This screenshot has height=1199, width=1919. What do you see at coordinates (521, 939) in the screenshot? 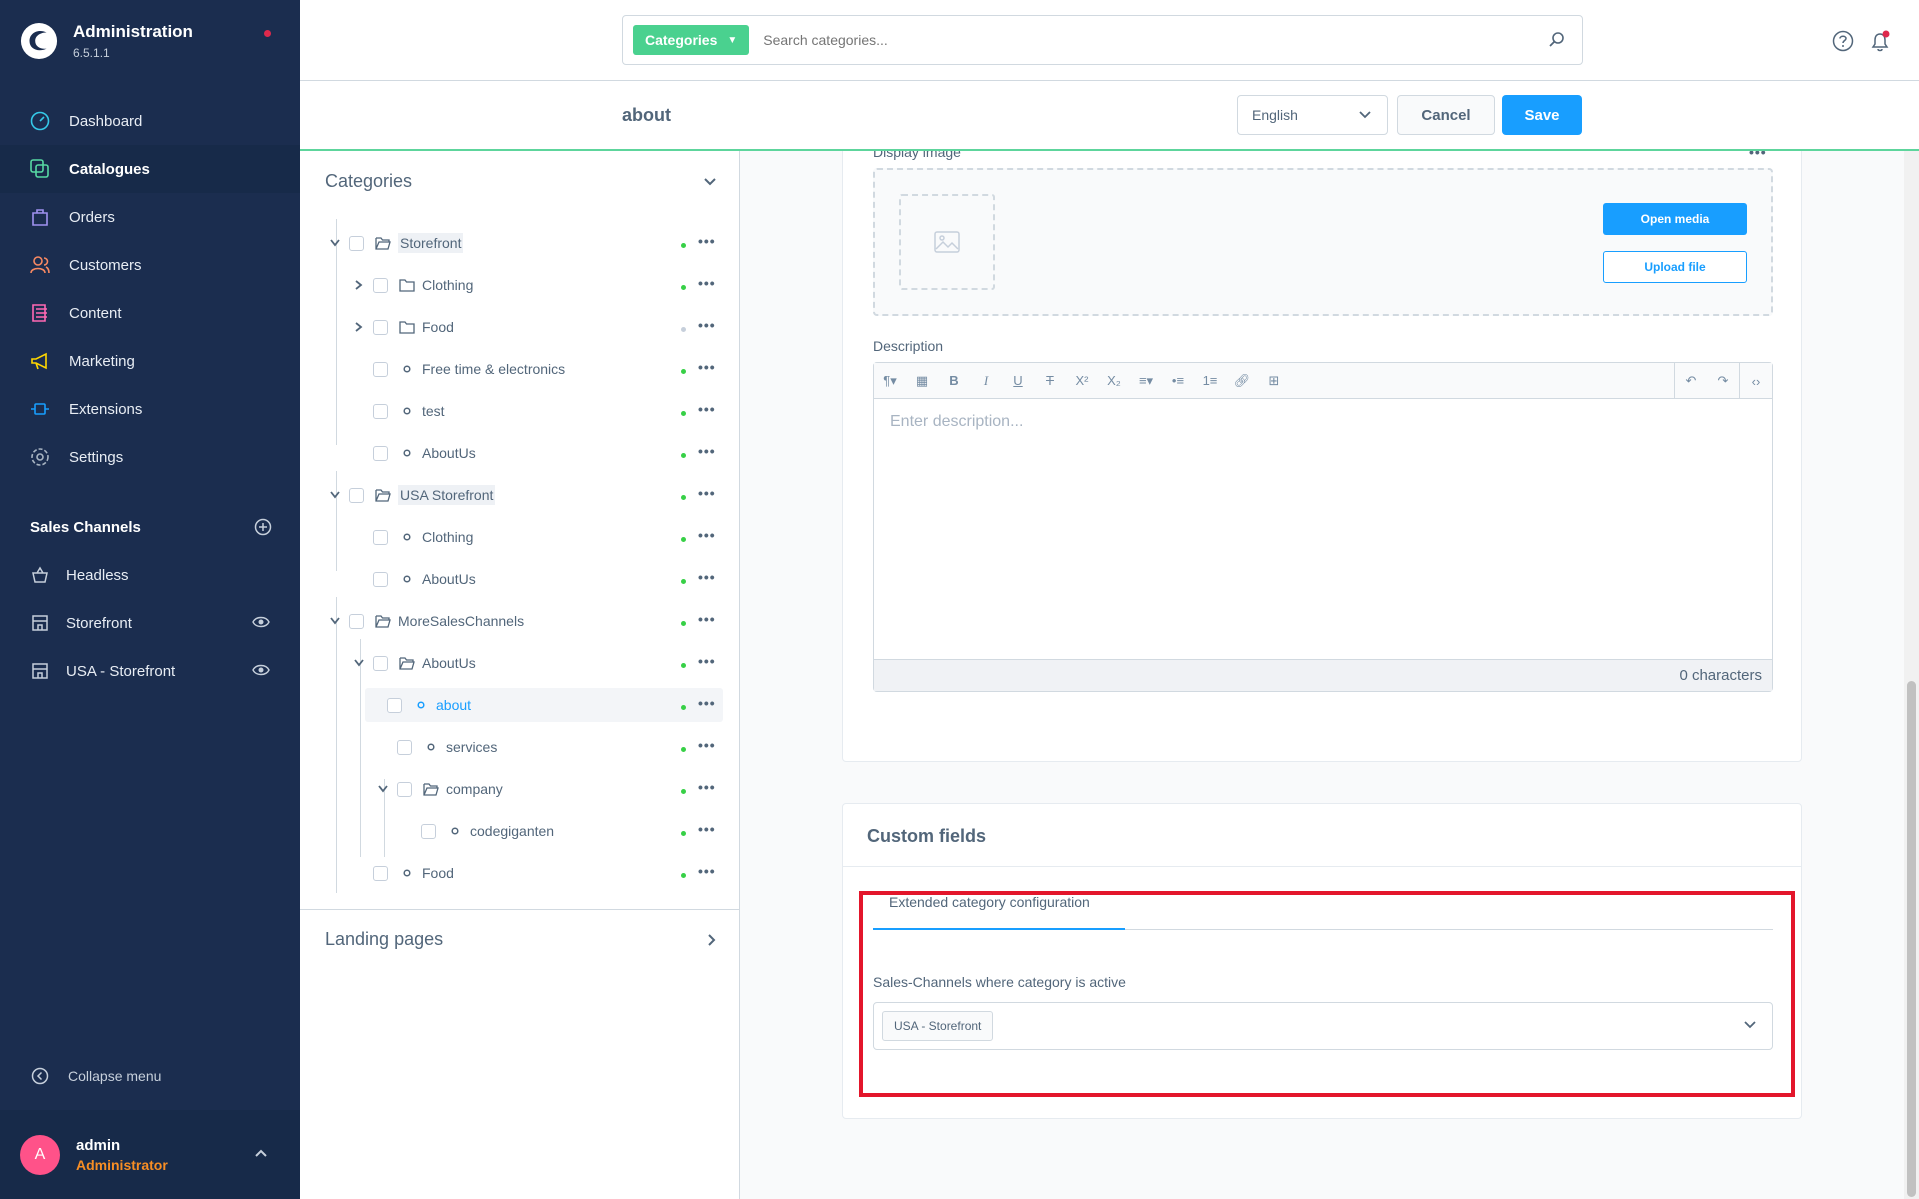
I see `landing-pages-header: Landing pages` at bounding box center [521, 939].